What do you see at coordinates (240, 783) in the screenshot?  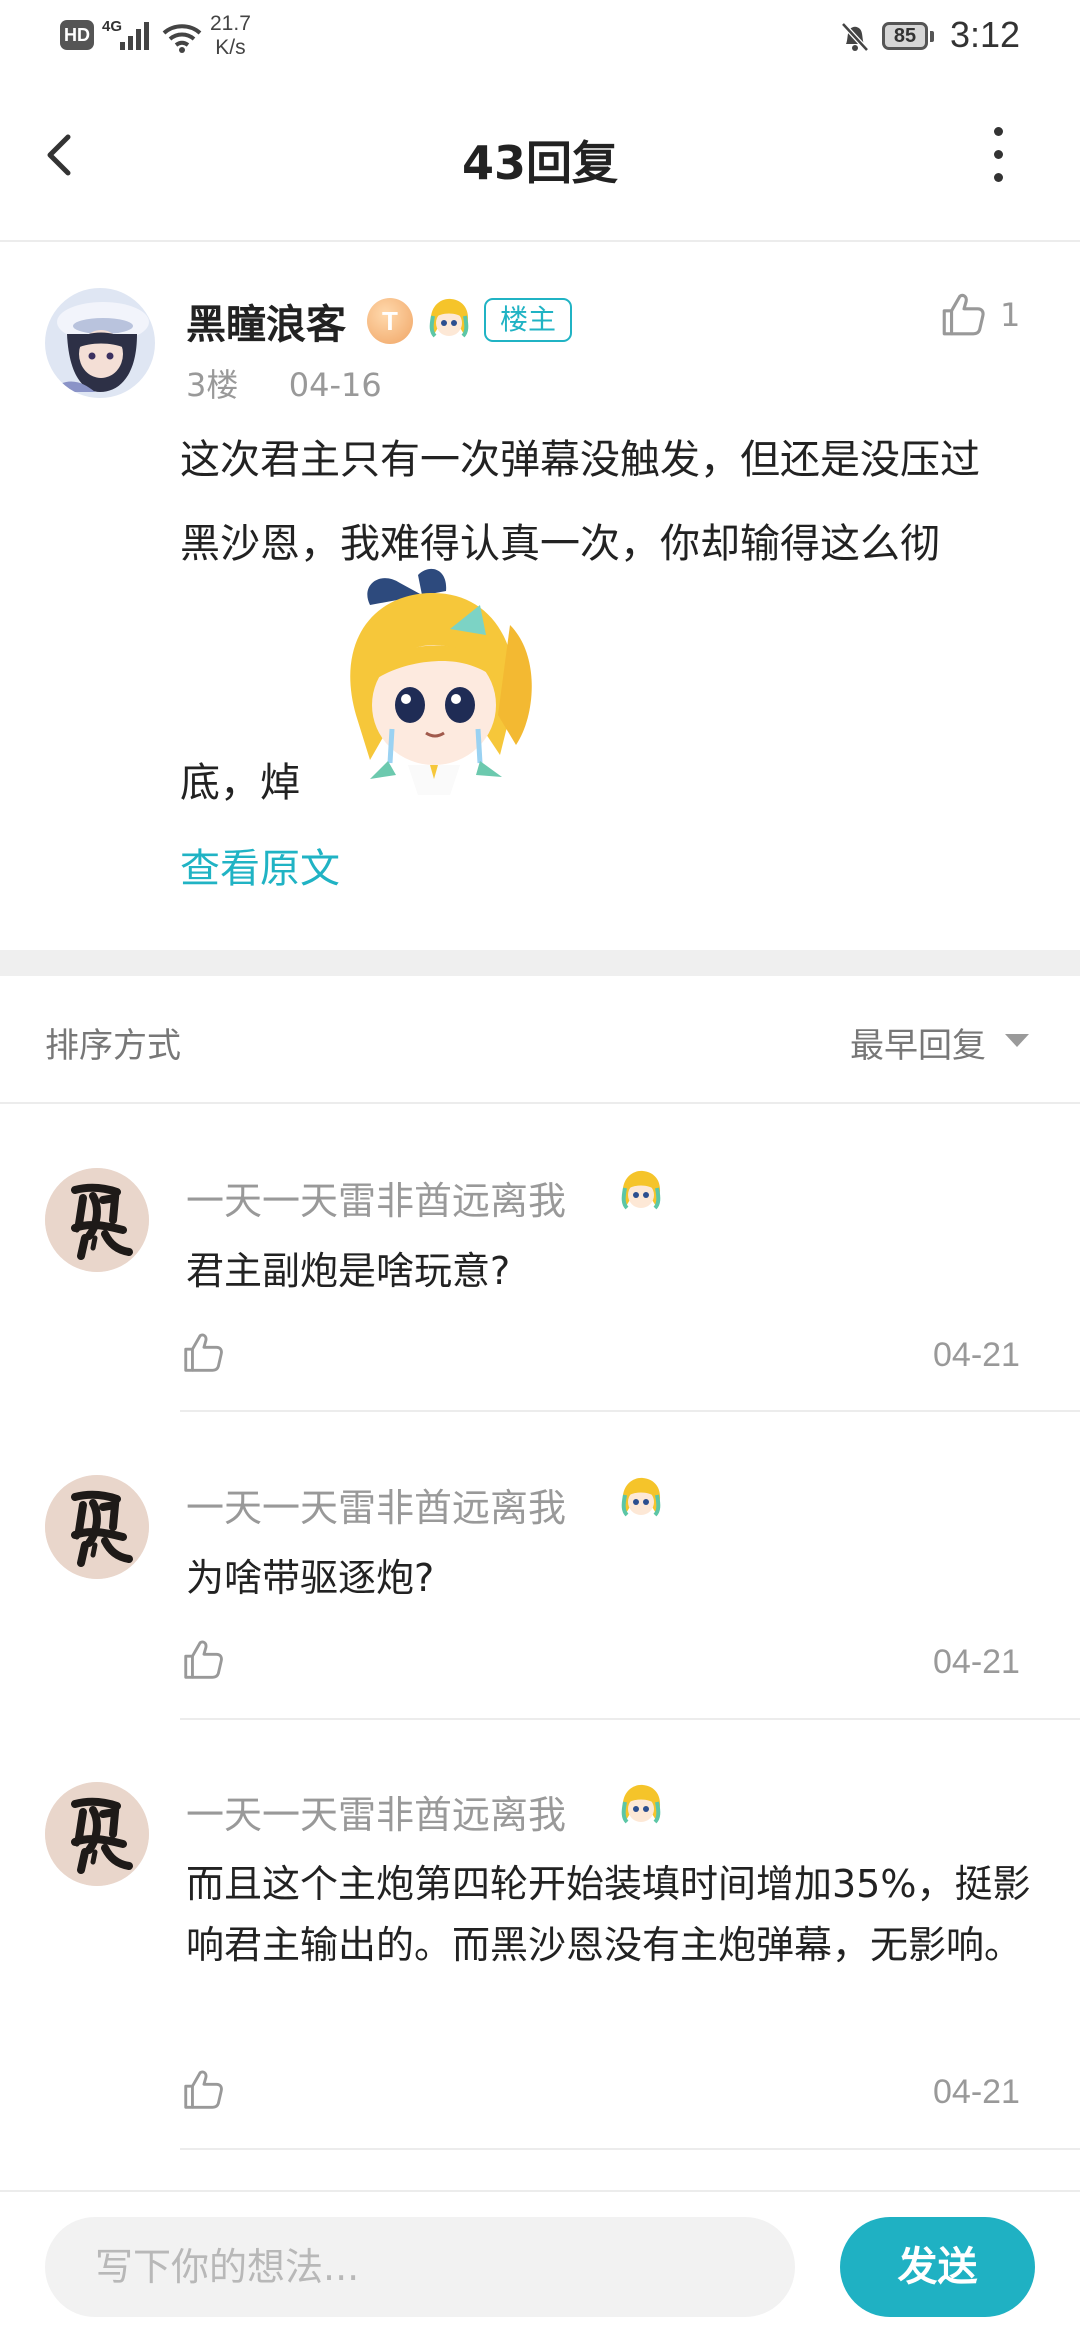 I see `post-body-tail: 底，焯` at bounding box center [240, 783].